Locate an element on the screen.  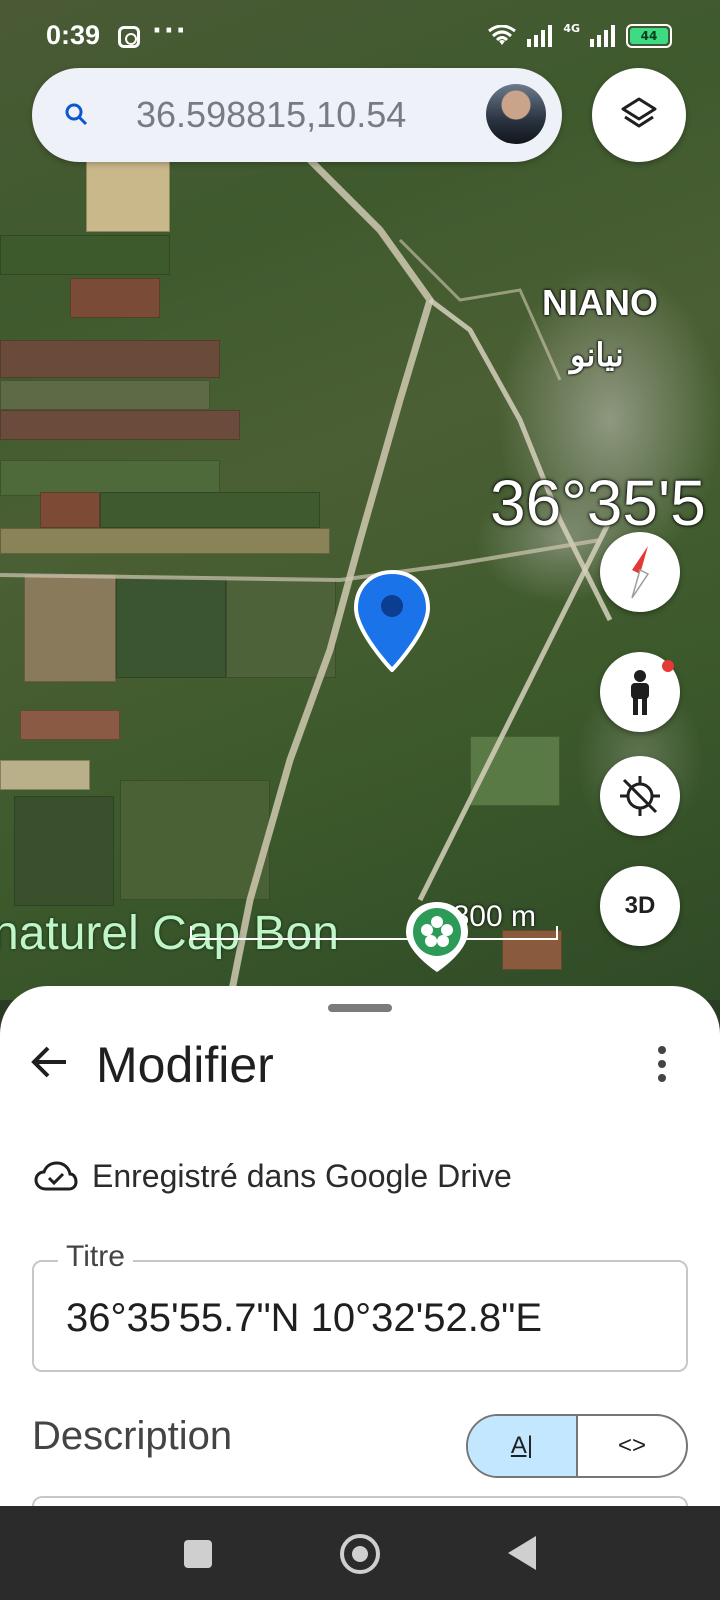
wifi-icon is located at coordinates (502, 35).